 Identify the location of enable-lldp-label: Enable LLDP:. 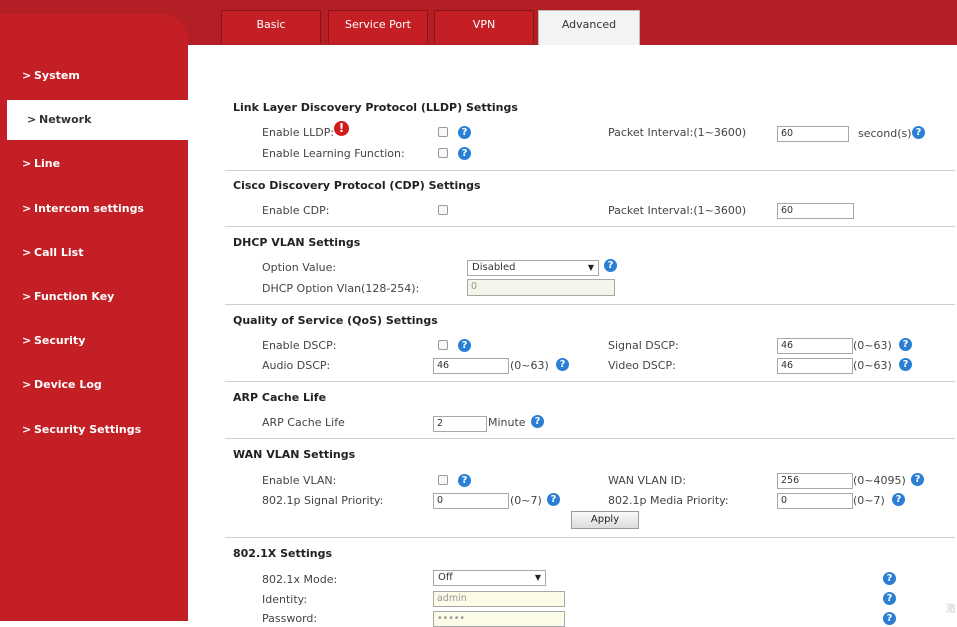
(298, 132).